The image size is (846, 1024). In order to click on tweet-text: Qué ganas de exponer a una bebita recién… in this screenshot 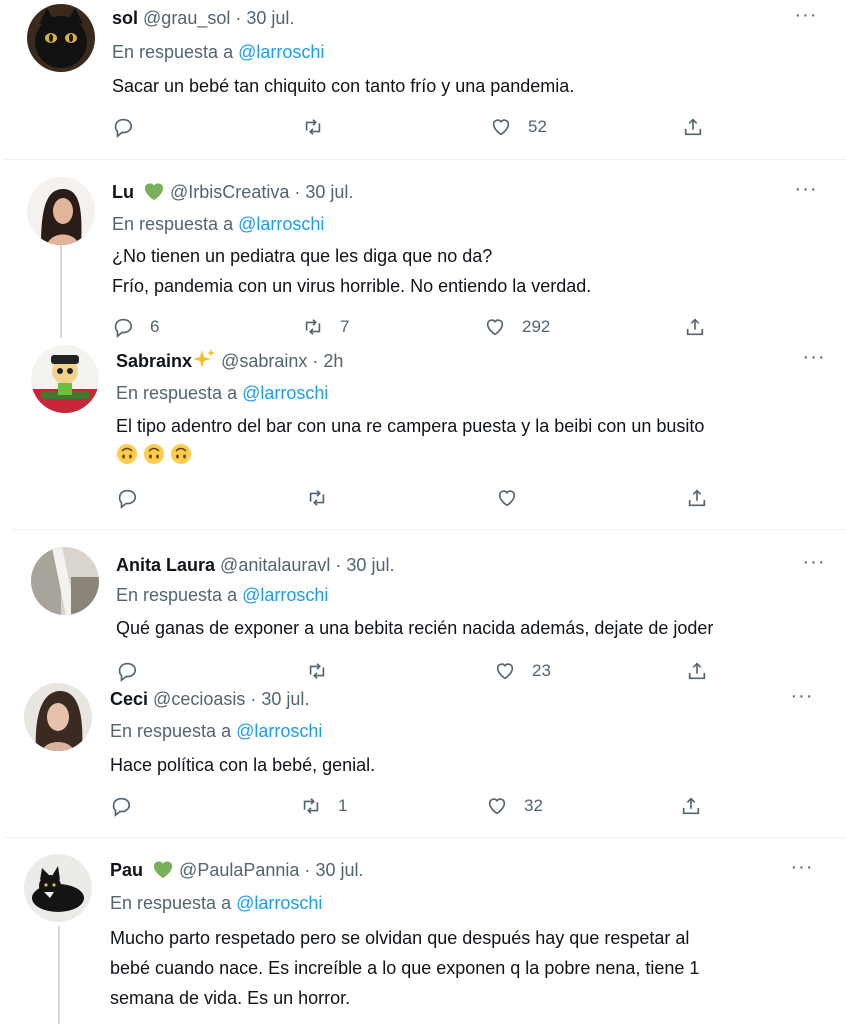, I will do `click(414, 628)`.